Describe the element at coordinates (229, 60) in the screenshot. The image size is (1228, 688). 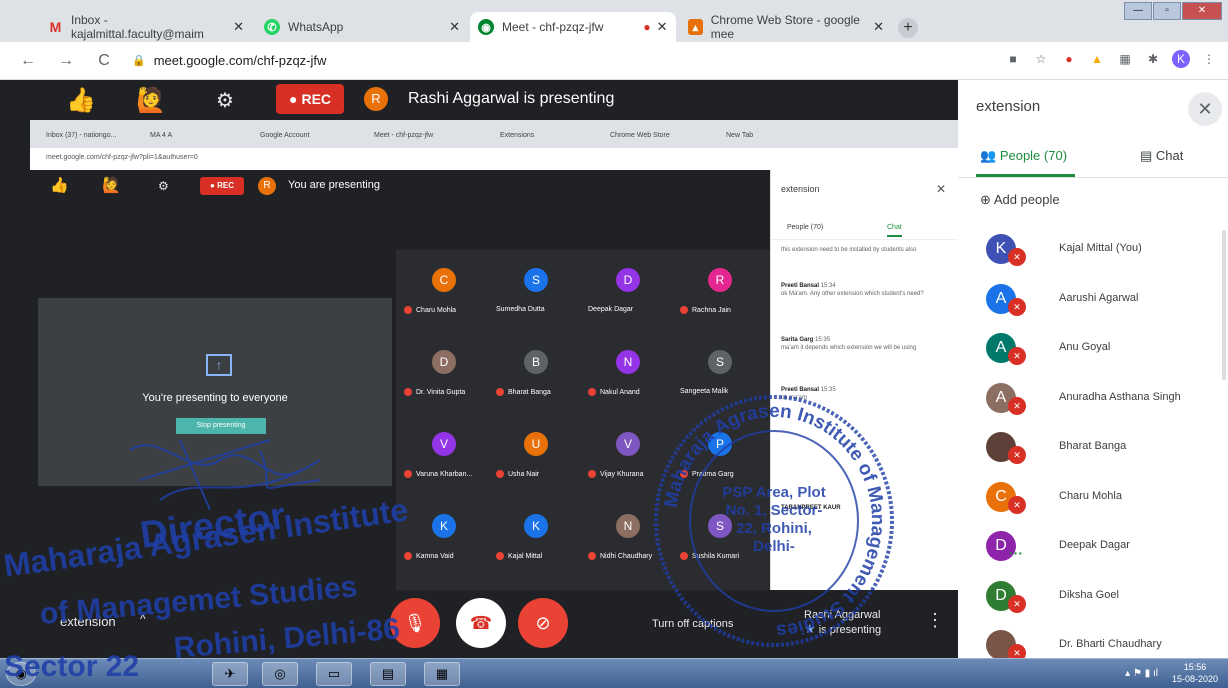
I see `url-field: 🔒 meet.google.com/chf-pzqz-jfw` at that location.